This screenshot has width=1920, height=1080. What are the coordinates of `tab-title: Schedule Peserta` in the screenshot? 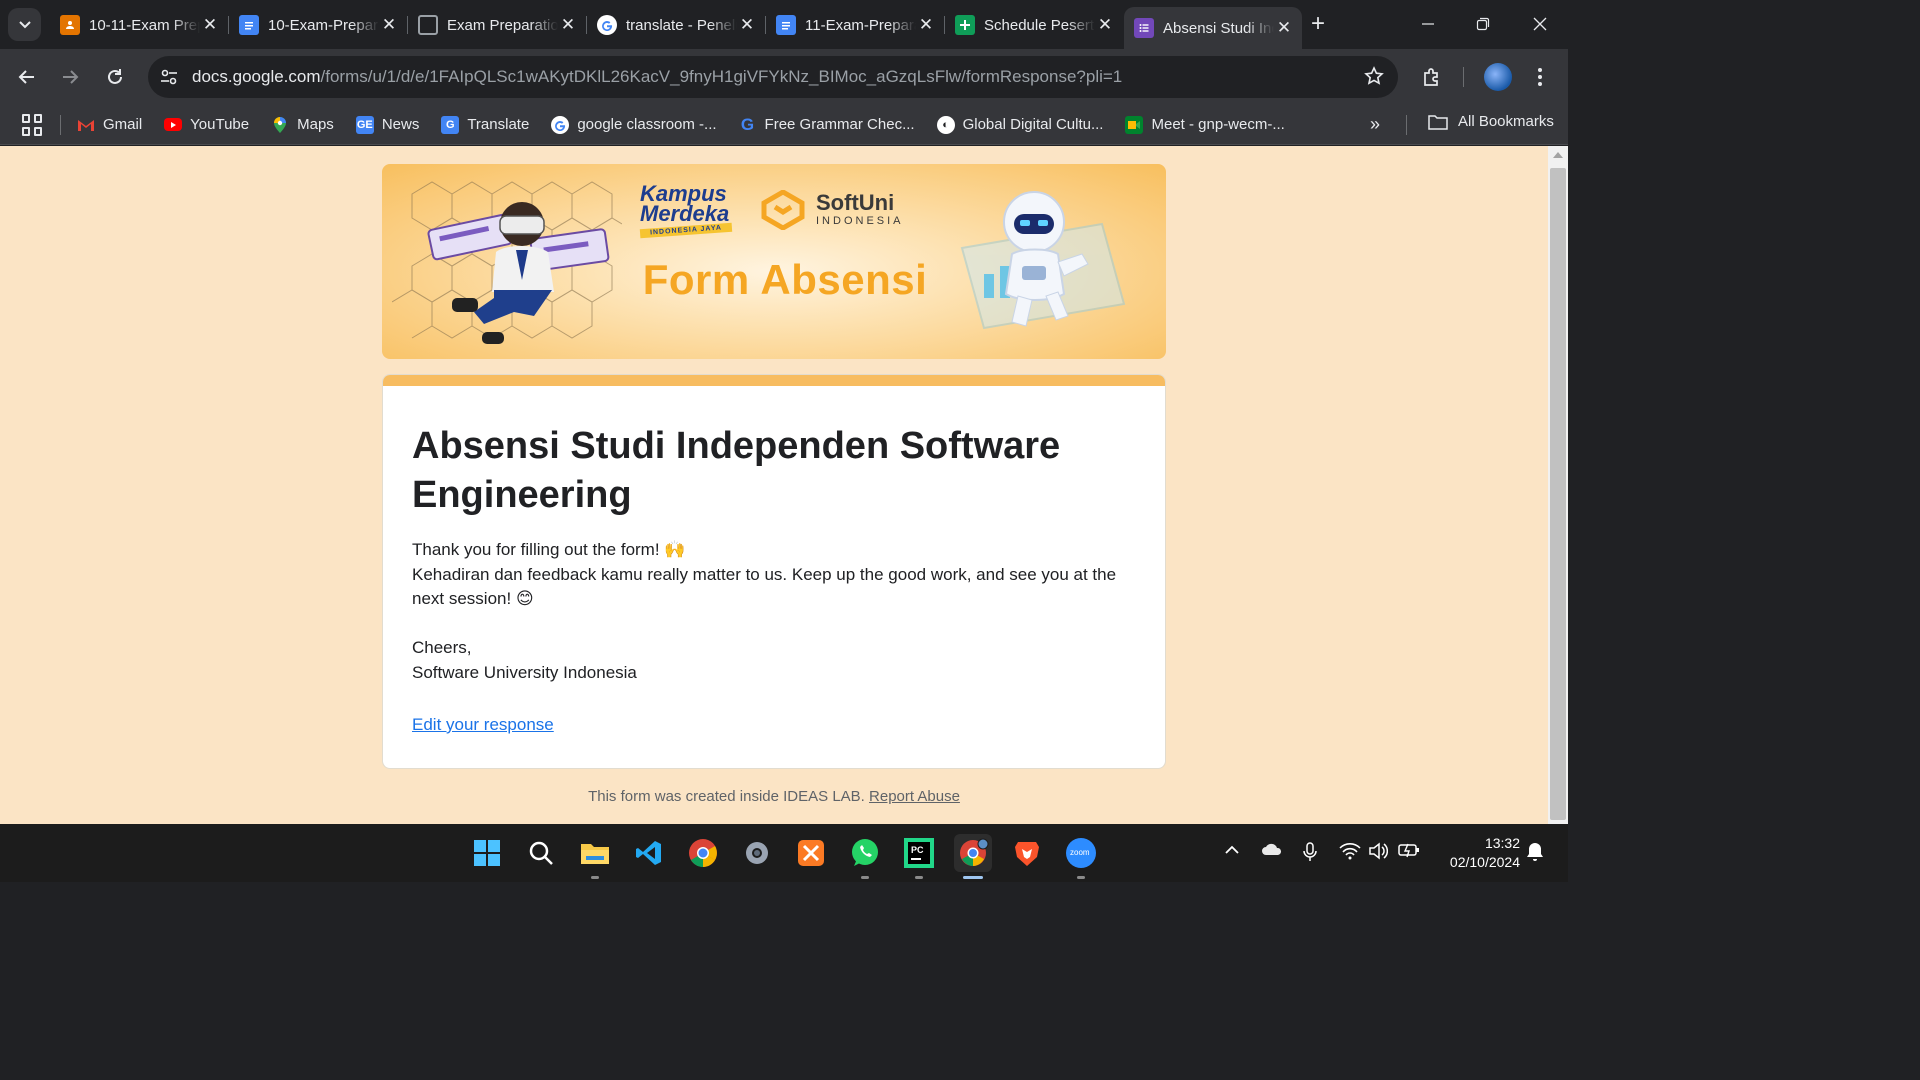 It's located at (1039, 25).